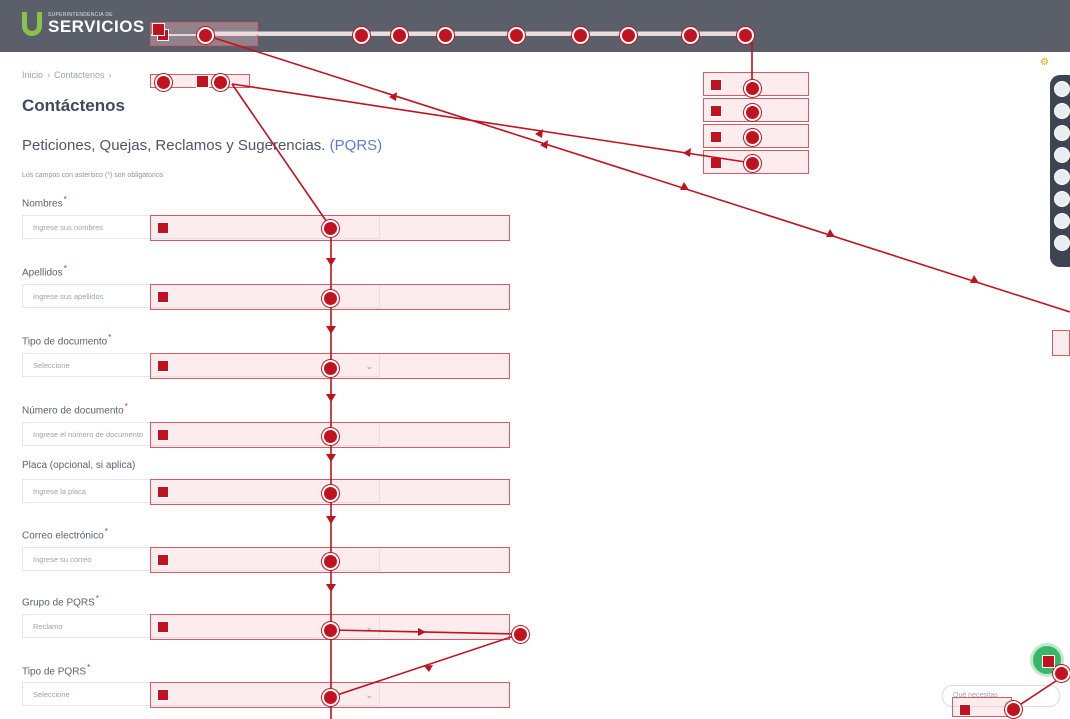 This screenshot has width=1070, height=719. I want to click on logo-text: SUPERINTENDENCIA DE SERVICIOS, so click(96, 24).